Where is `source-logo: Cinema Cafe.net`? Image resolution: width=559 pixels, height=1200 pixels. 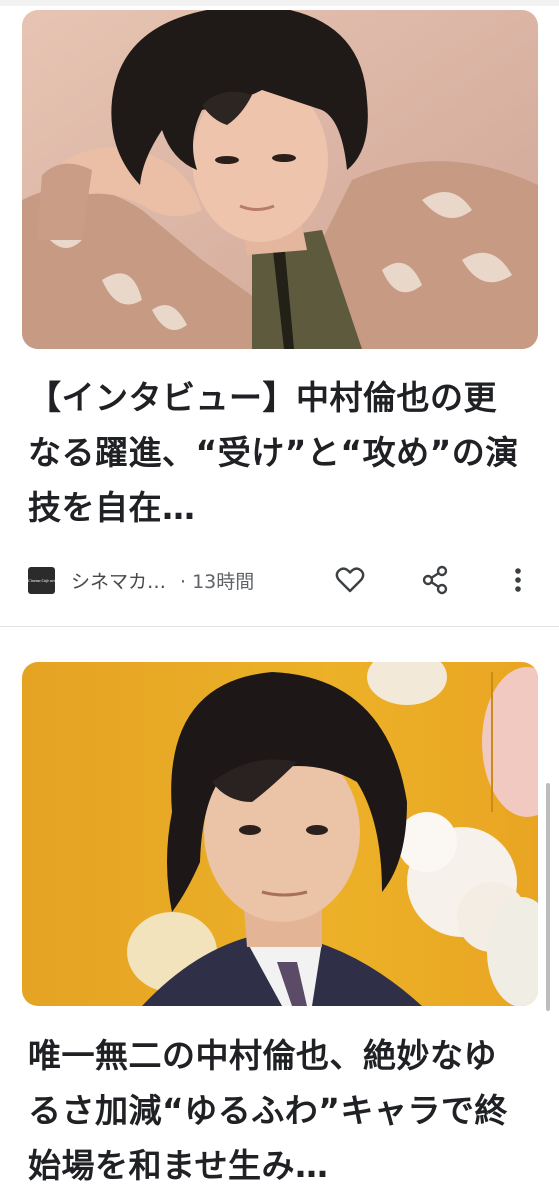
source-logo: Cinema Cafe.net is located at coordinates (41, 580).